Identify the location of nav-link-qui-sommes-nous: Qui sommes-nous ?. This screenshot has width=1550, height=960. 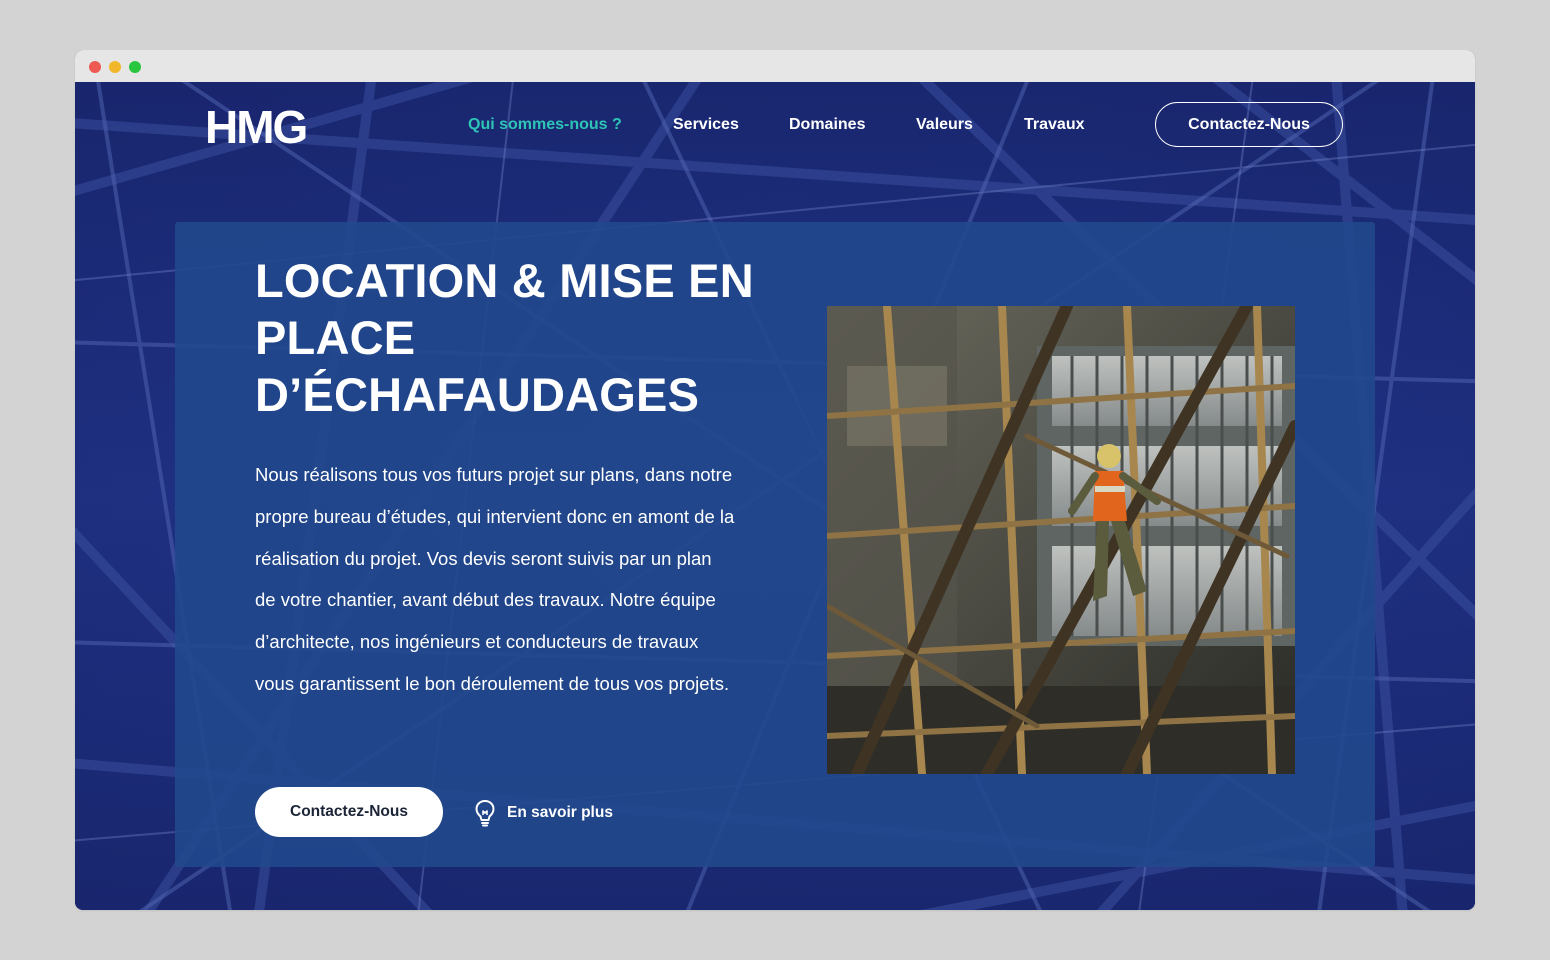
(545, 125).